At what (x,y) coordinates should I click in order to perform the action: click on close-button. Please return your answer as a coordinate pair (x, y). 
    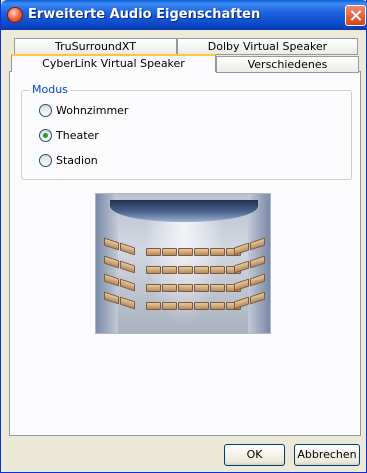
    Looking at the image, I should click on (355, 15).